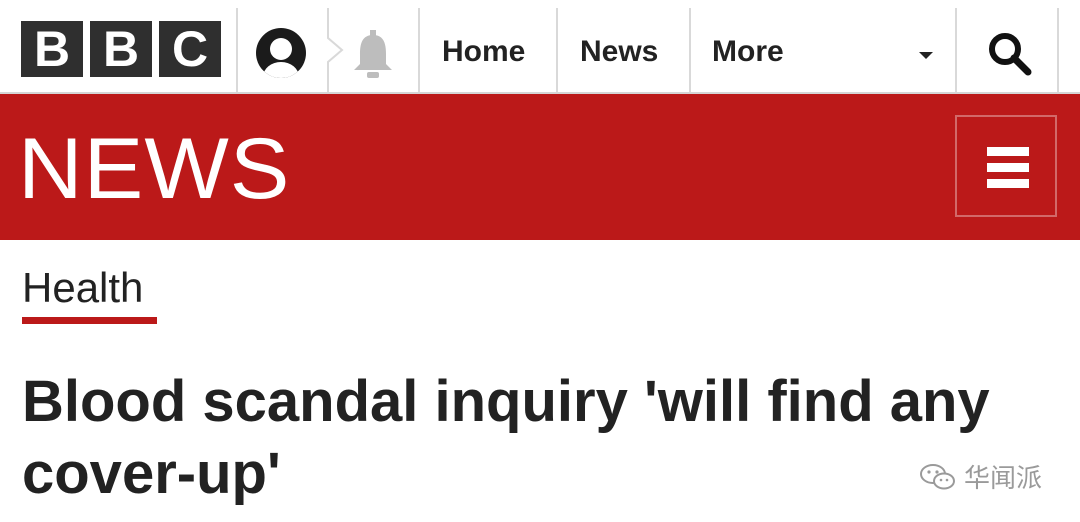  Describe the element at coordinates (1003, 479) in the screenshot. I see `watermark-text: 华闻派` at that location.